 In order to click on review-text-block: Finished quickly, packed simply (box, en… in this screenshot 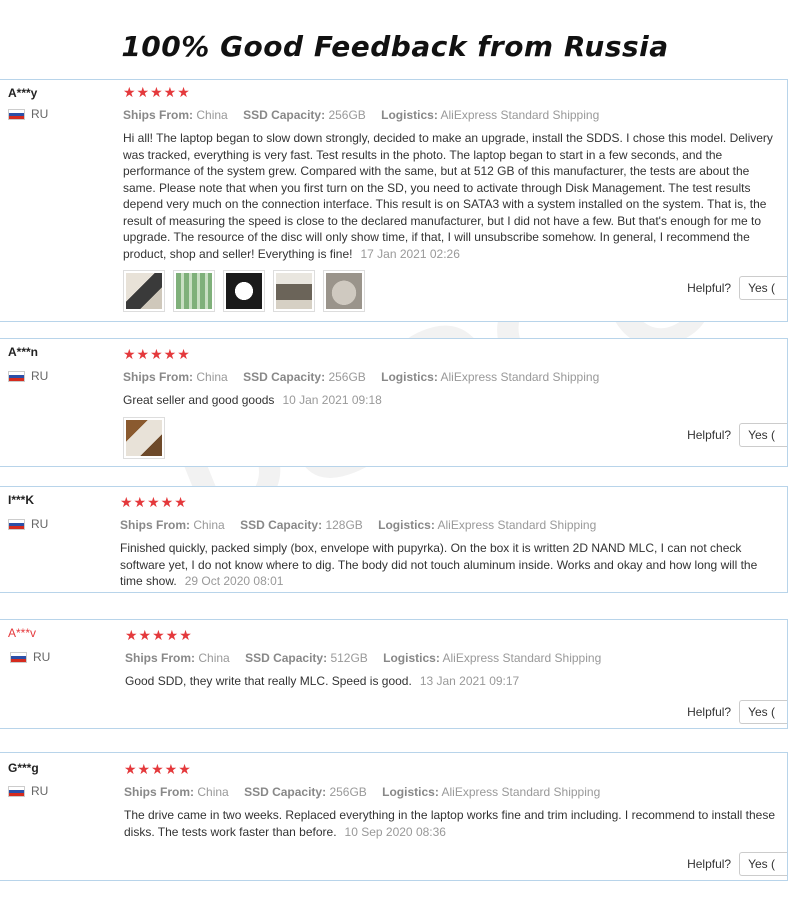, I will do `click(442, 565)`.